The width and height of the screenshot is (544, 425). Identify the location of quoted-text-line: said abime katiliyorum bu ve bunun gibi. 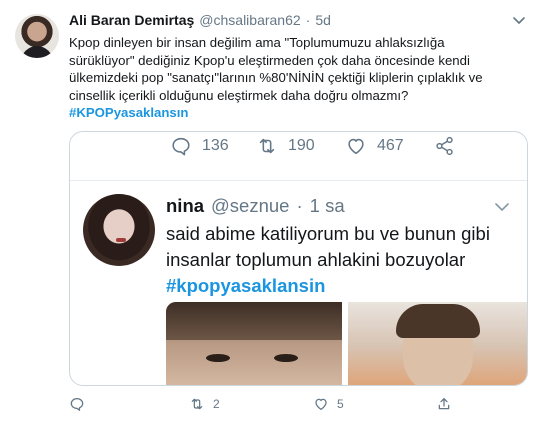
(328, 233).